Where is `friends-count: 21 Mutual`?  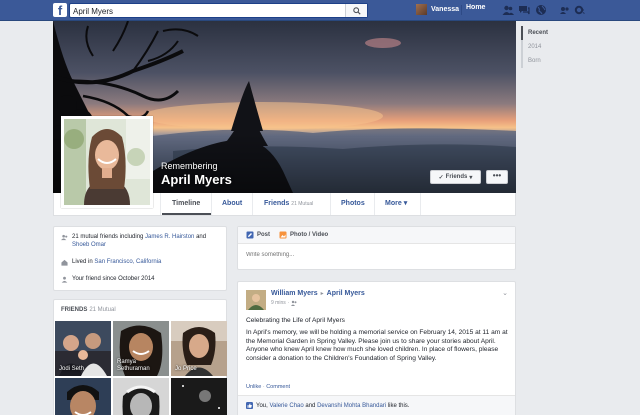 friends-count: 21 Mutual is located at coordinates (102, 310).